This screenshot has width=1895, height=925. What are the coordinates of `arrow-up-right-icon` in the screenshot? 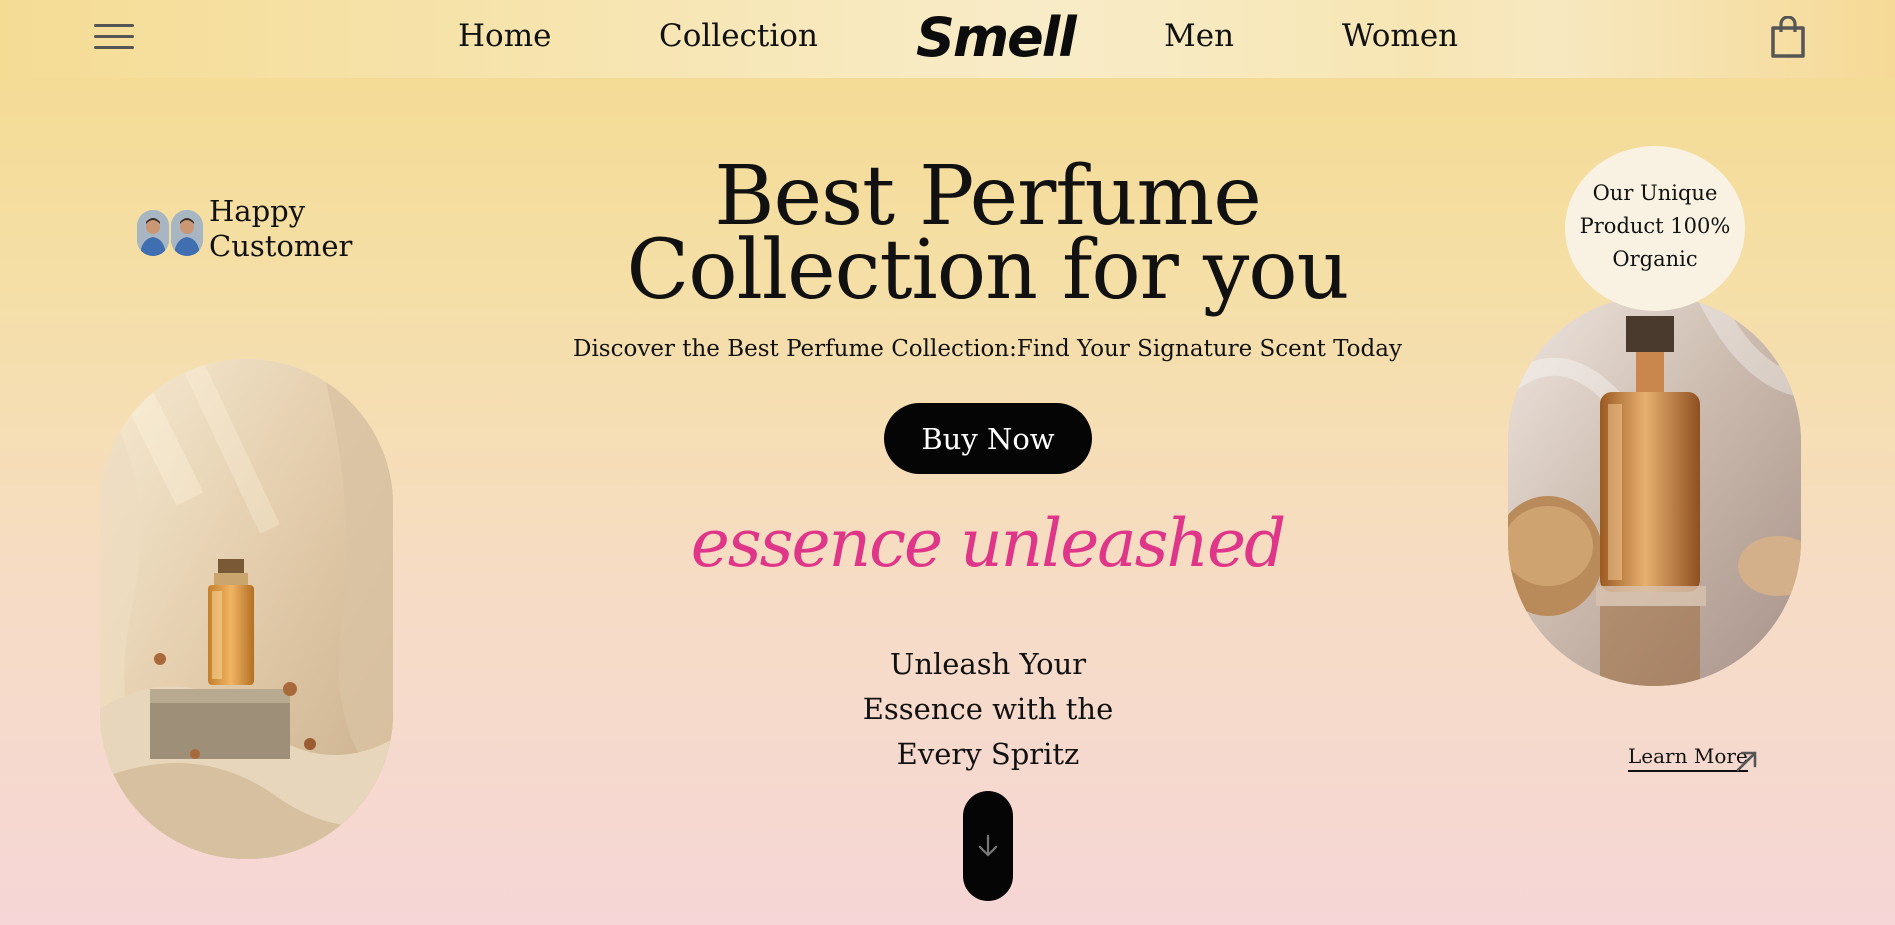 It's located at (1747, 761).